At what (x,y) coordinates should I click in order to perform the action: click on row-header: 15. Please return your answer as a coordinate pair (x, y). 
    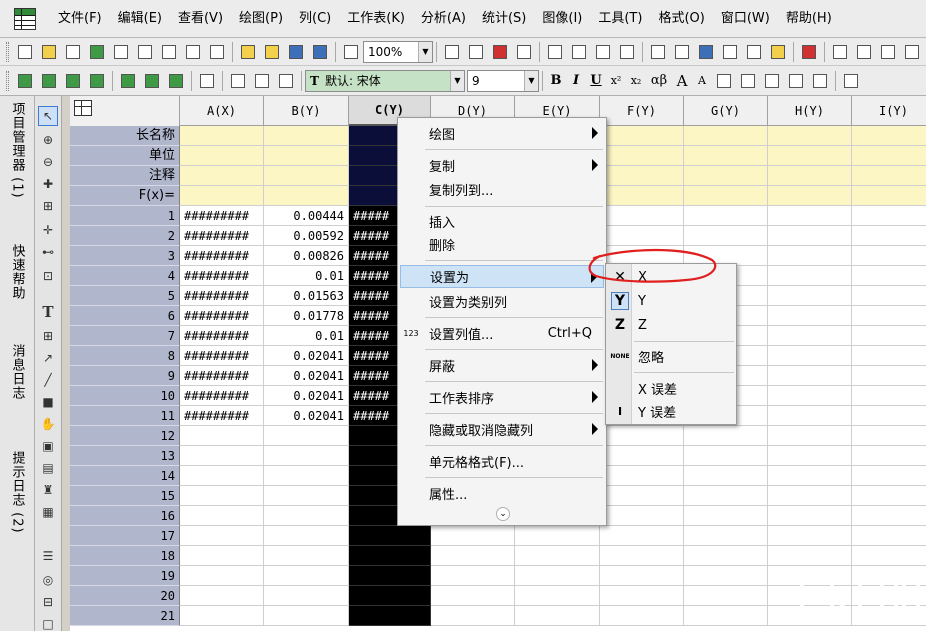
    Looking at the image, I should click on (125, 496).